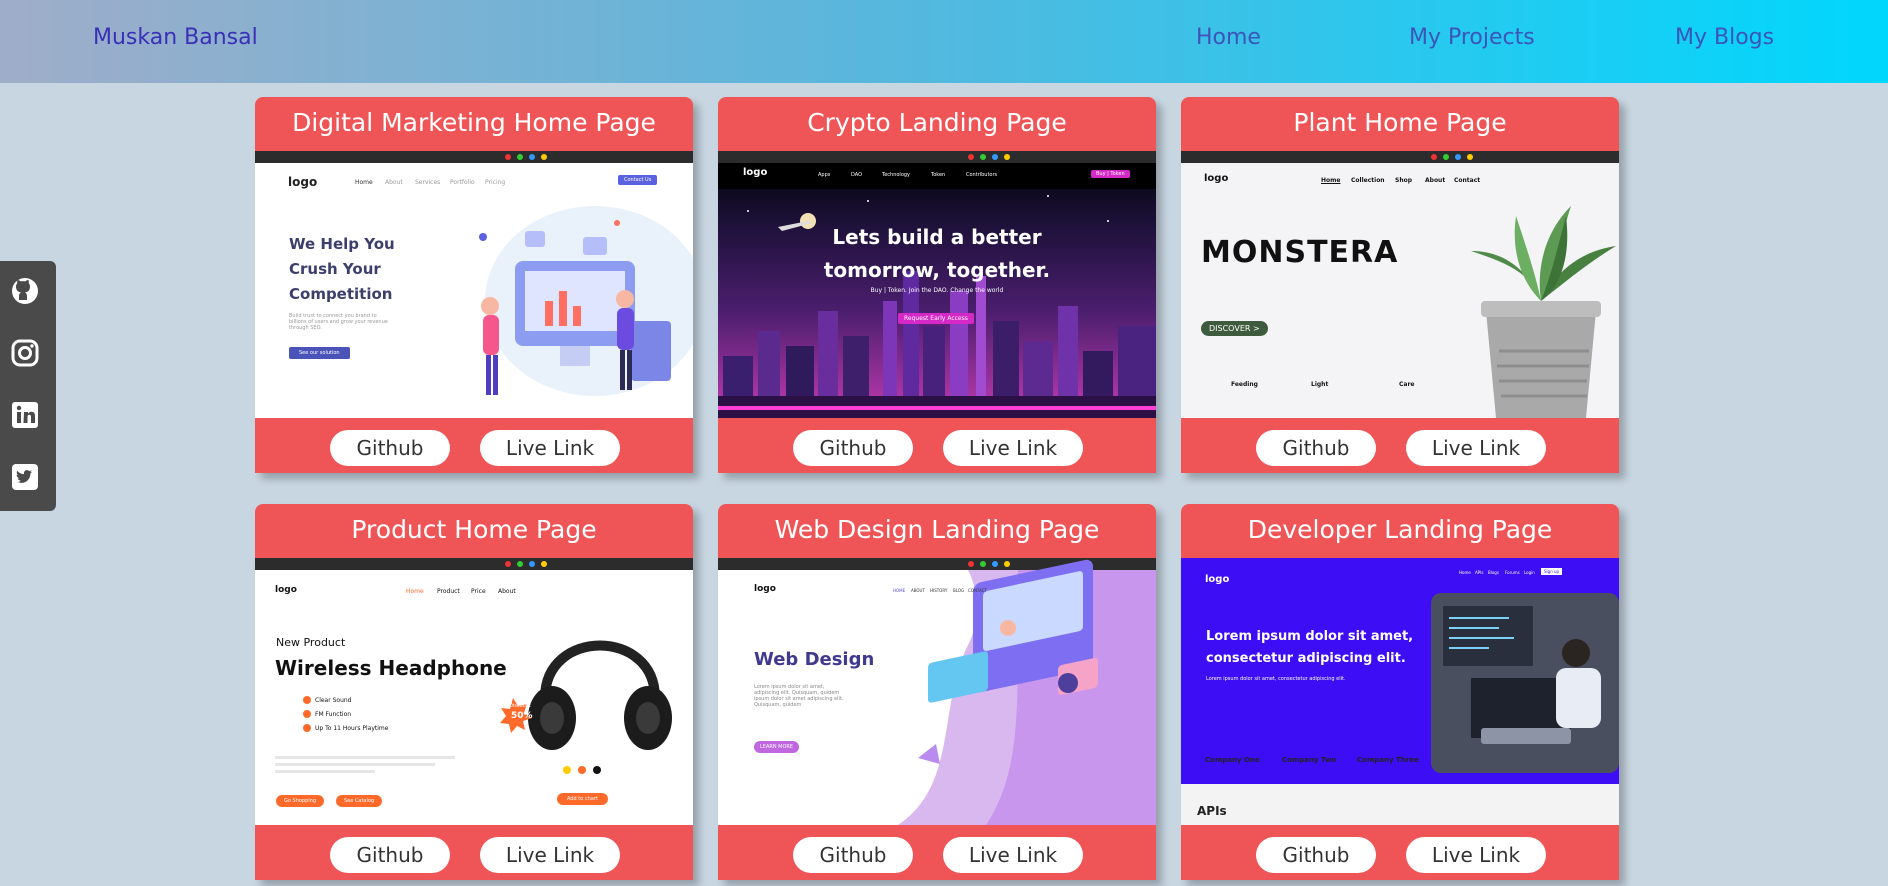 The image size is (1888, 886). What do you see at coordinates (936, 318) in the screenshot?
I see `mockup-button: Request Early Access` at bounding box center [936, 318].